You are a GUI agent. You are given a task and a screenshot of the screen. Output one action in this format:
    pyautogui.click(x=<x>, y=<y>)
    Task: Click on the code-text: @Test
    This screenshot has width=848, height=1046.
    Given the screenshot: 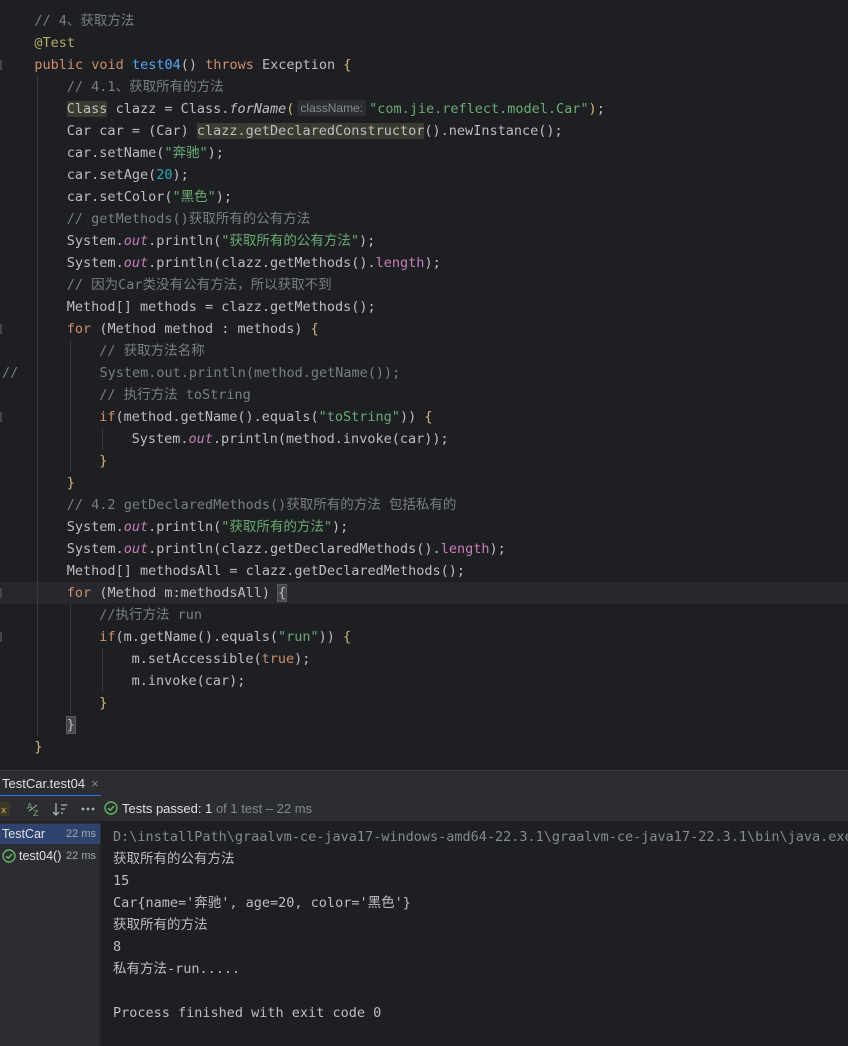 What is the action you would take?
    pyautogui.click(x=54, y=43)
    